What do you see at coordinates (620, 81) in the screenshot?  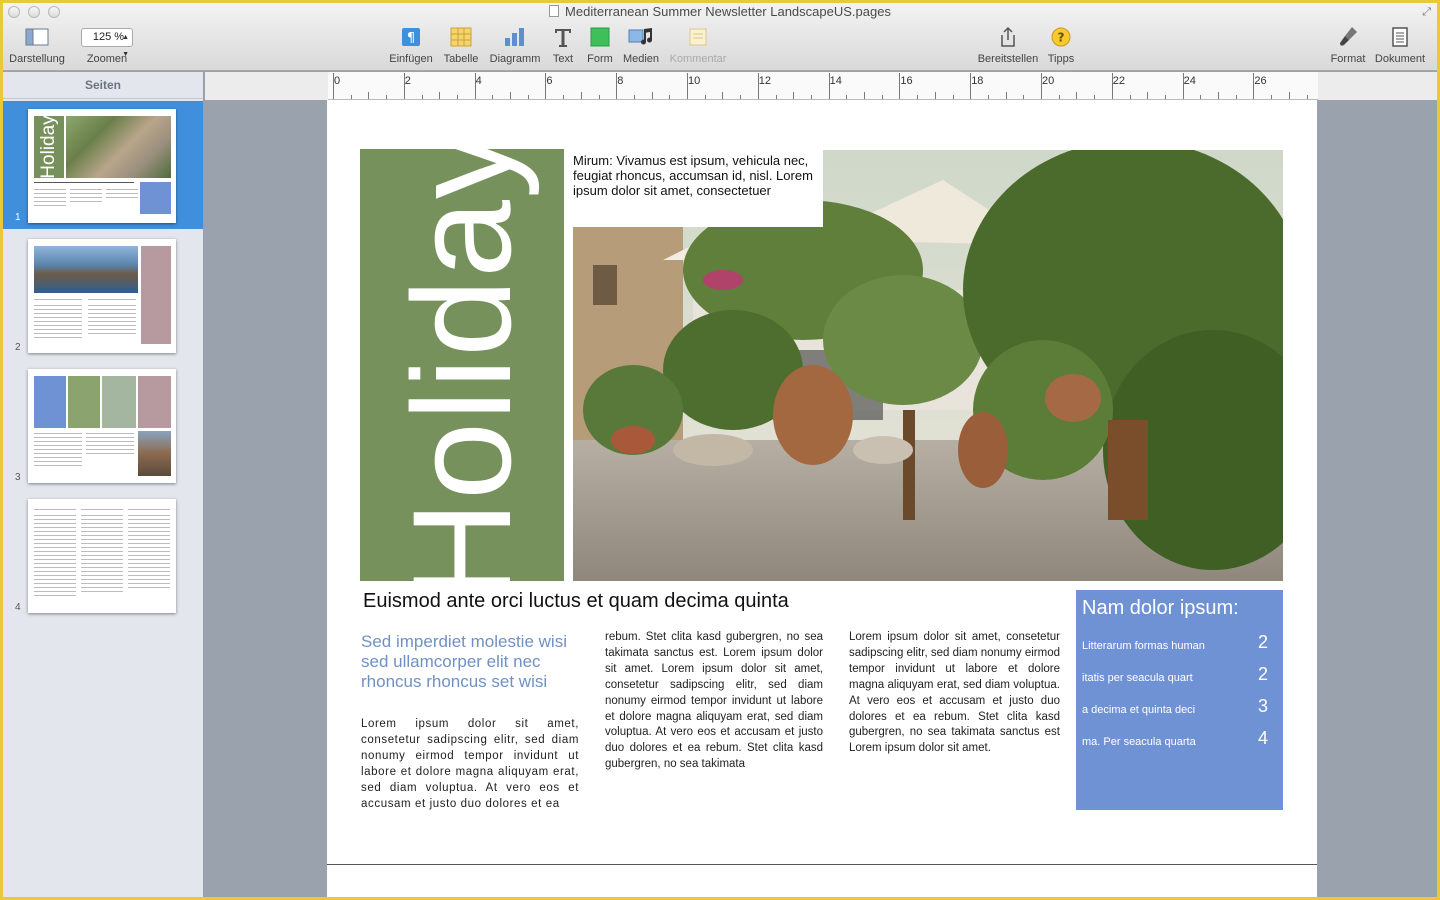 I see `ruler-label: 8` at bounding box center [620, 81].